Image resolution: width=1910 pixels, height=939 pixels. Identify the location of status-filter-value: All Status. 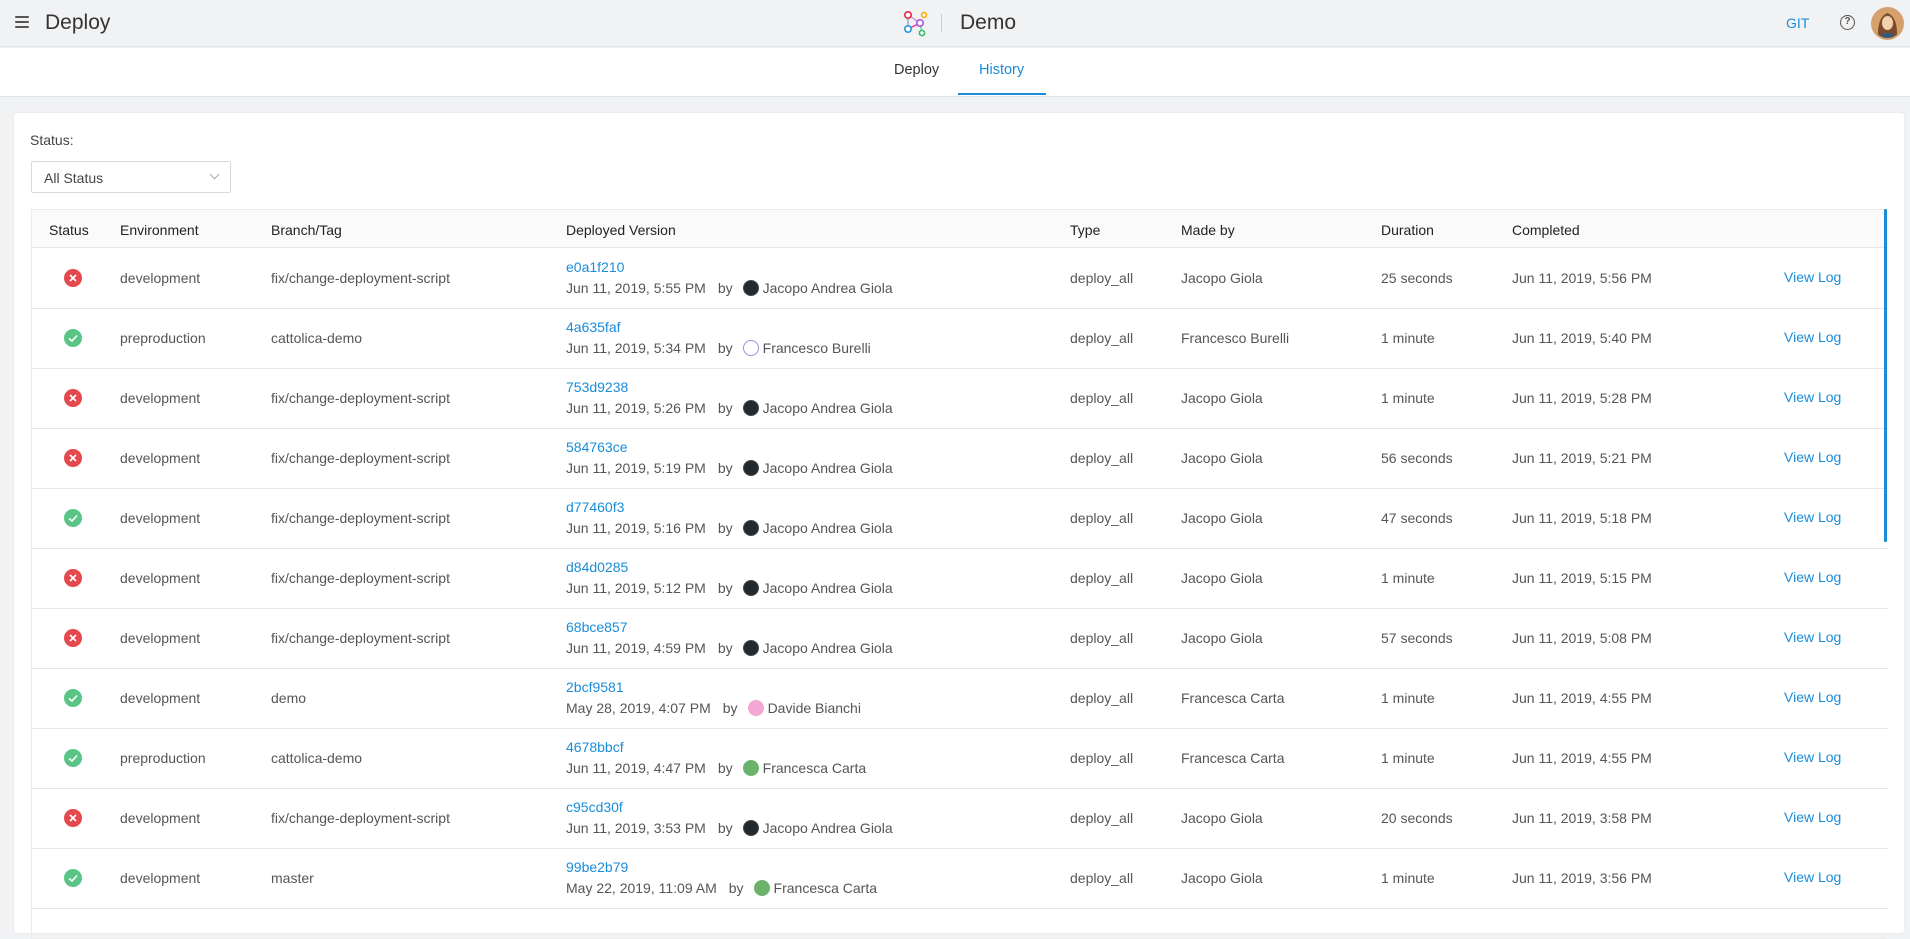
(74, 178).